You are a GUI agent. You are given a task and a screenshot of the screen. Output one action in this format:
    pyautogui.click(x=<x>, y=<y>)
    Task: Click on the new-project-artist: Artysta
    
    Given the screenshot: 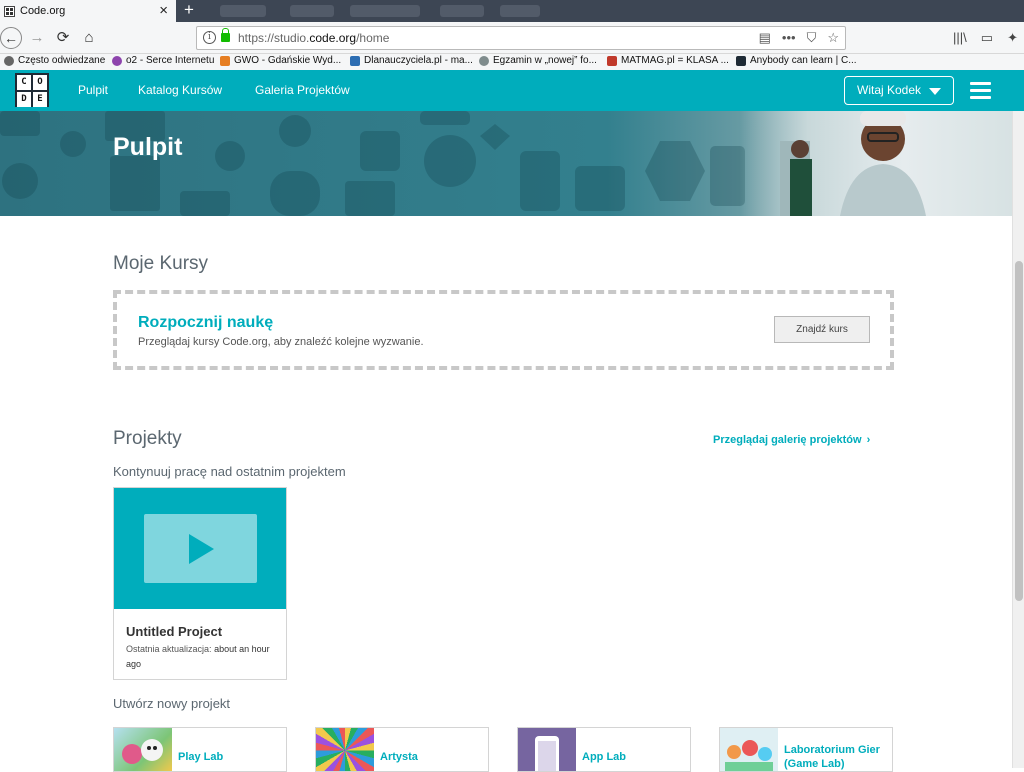 What is the action you would take?
    pyautogui.click(x=402, y=749)
    